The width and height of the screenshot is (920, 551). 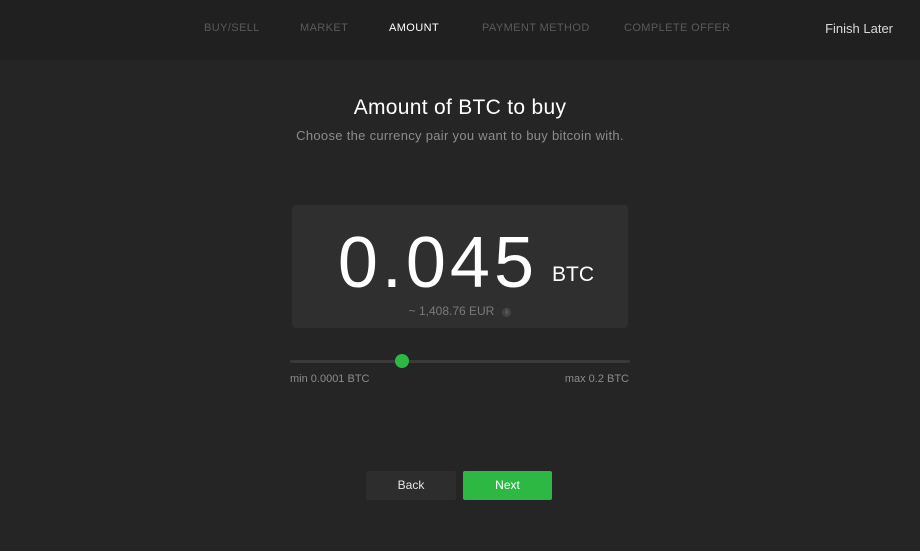 I want to click on step-complete-offer: COMPLETE OFFER, so click(x=677, y=28).